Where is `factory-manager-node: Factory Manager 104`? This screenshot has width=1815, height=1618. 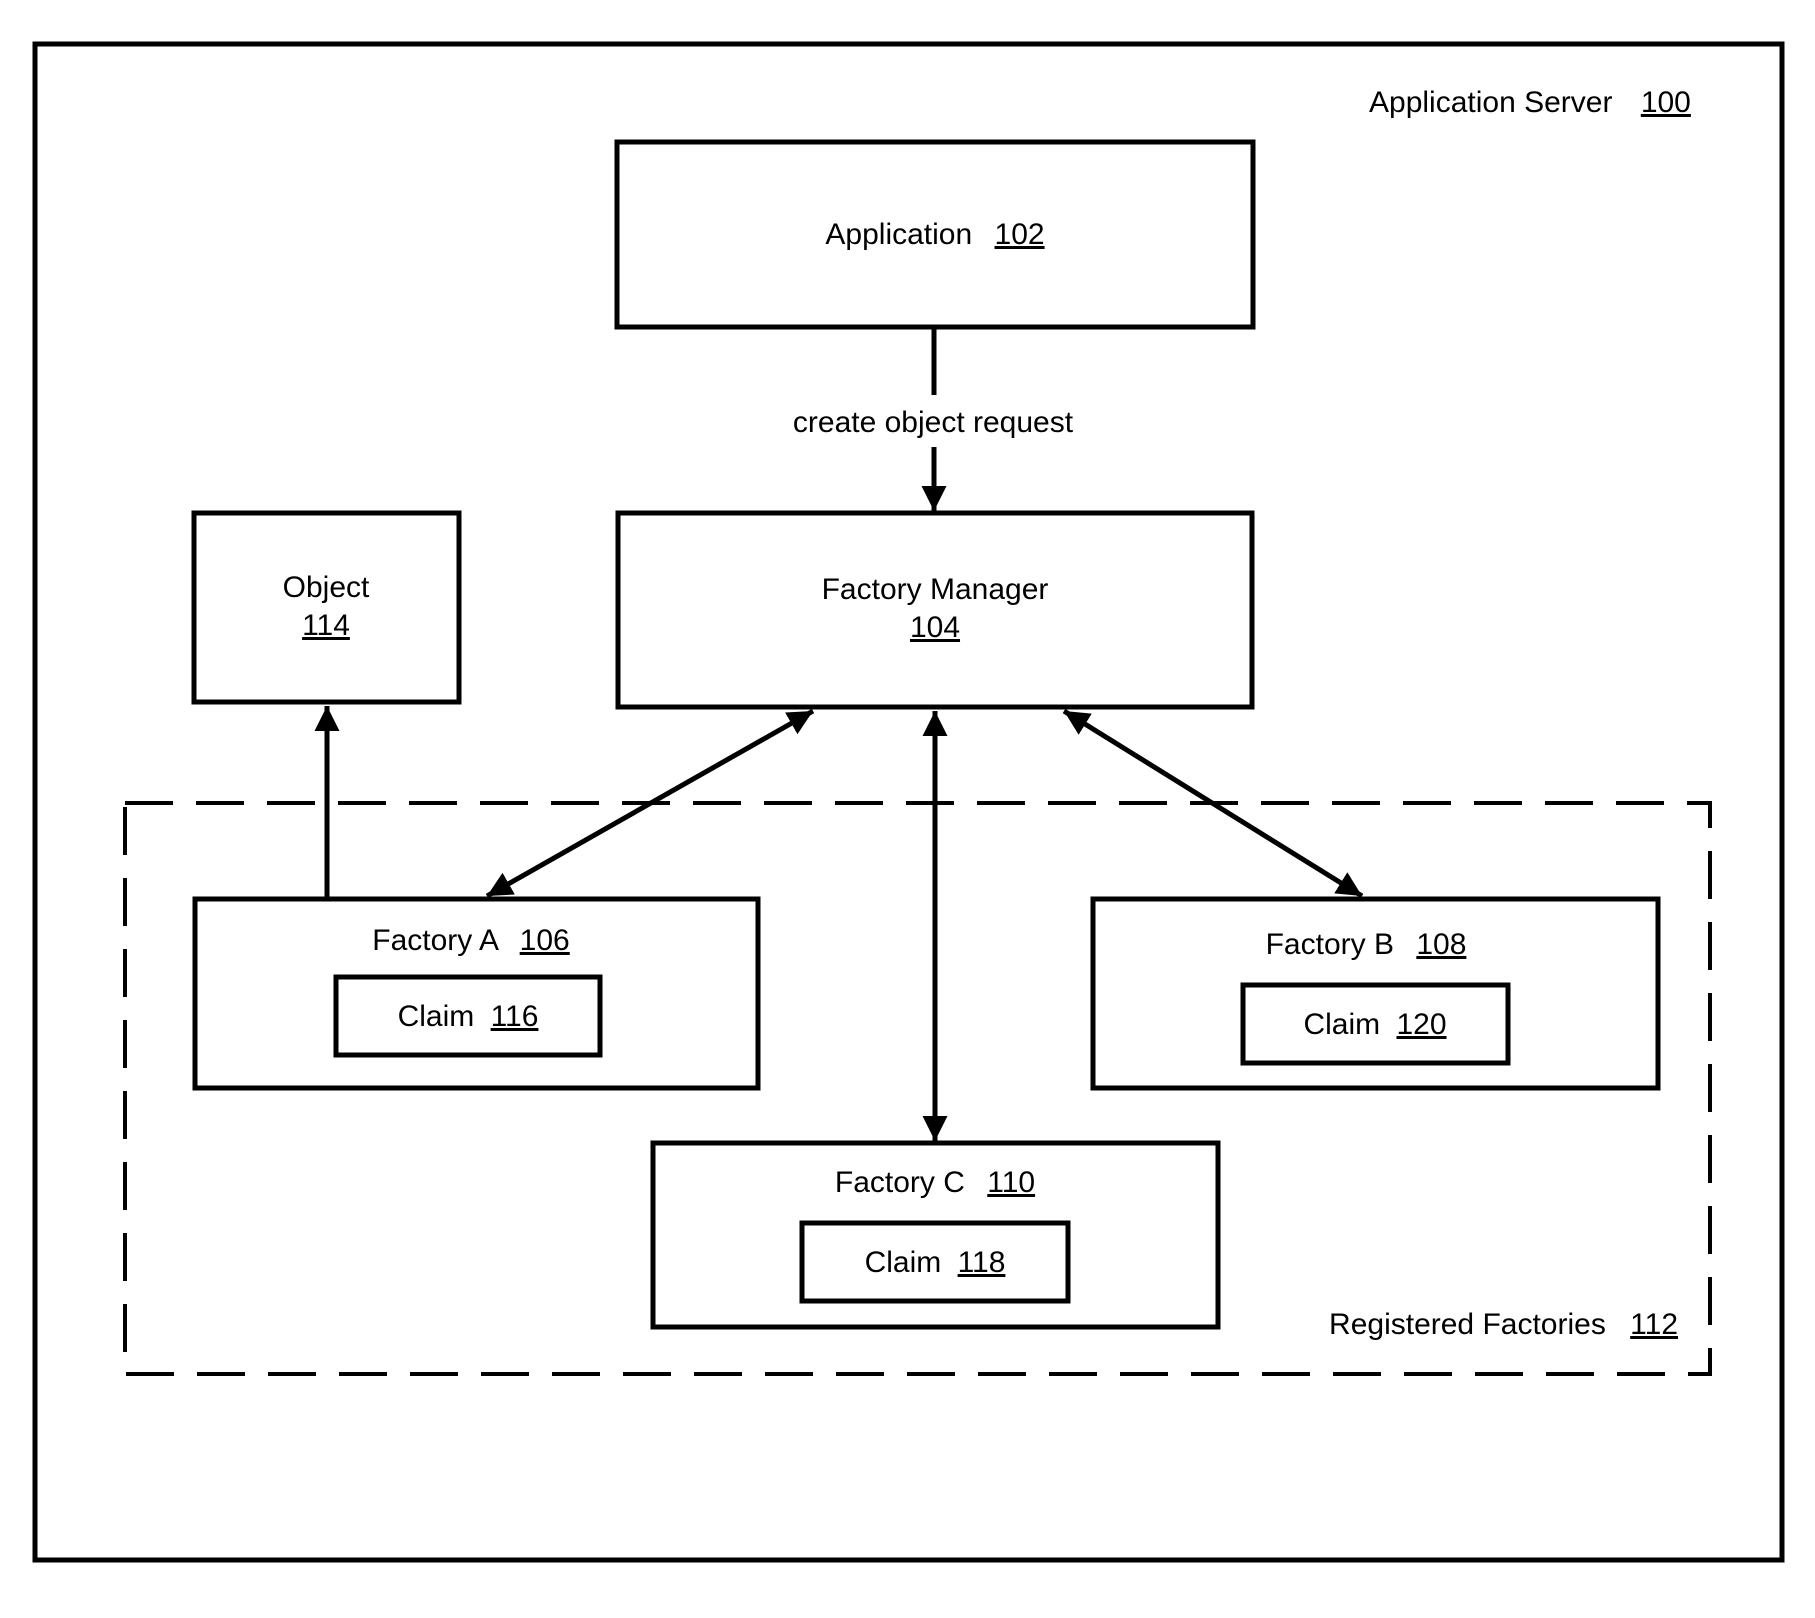 factory-manager-node: Factory Manager 104 is located at coordinates (935, 610).